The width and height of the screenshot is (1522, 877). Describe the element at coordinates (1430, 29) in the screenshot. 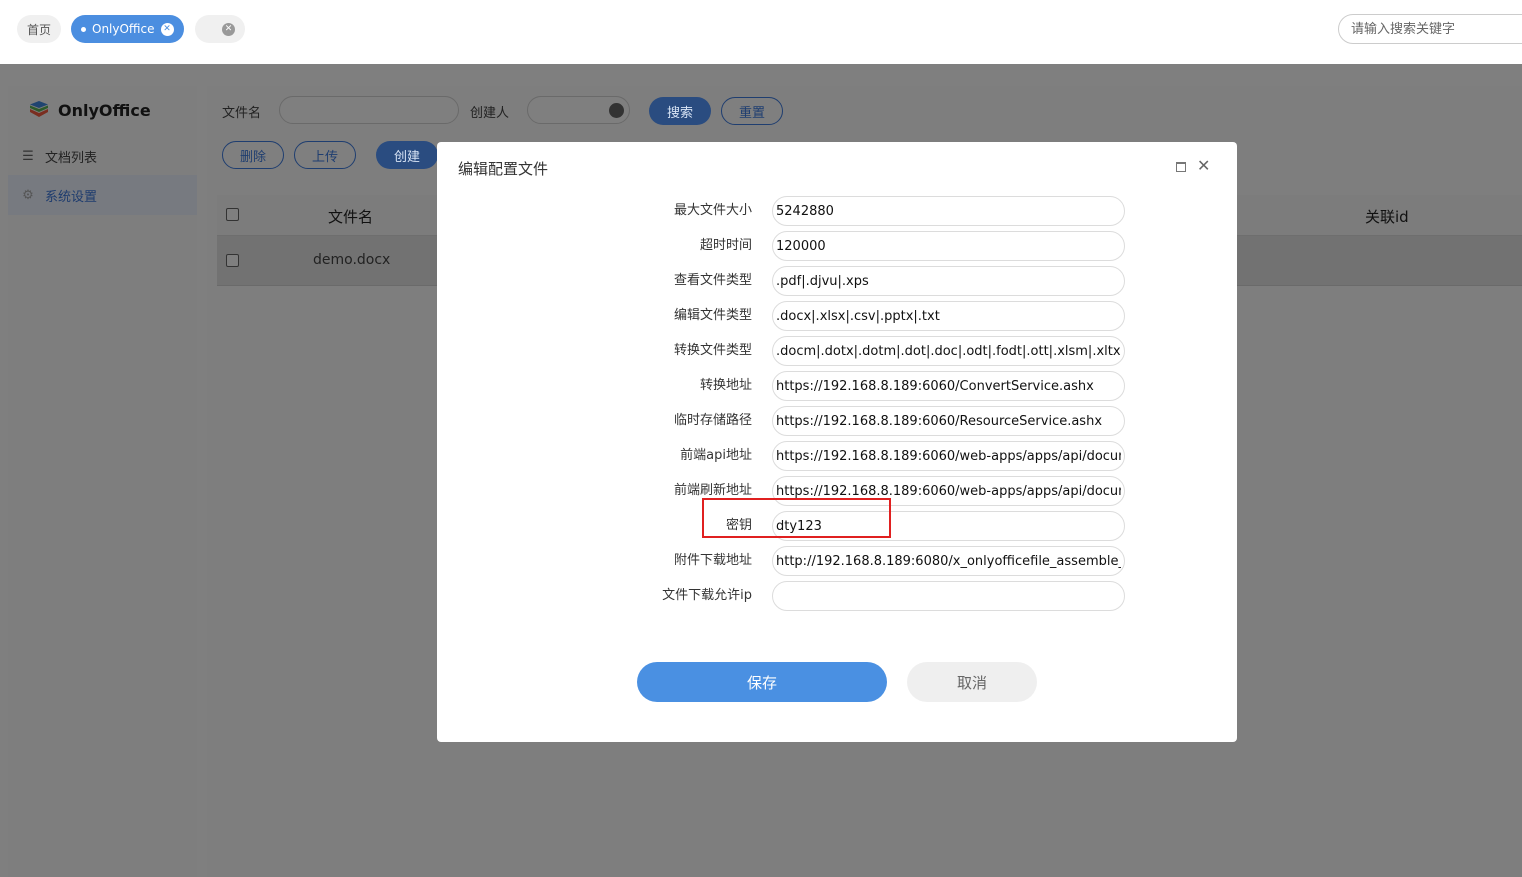

I see `search-input` at that location.